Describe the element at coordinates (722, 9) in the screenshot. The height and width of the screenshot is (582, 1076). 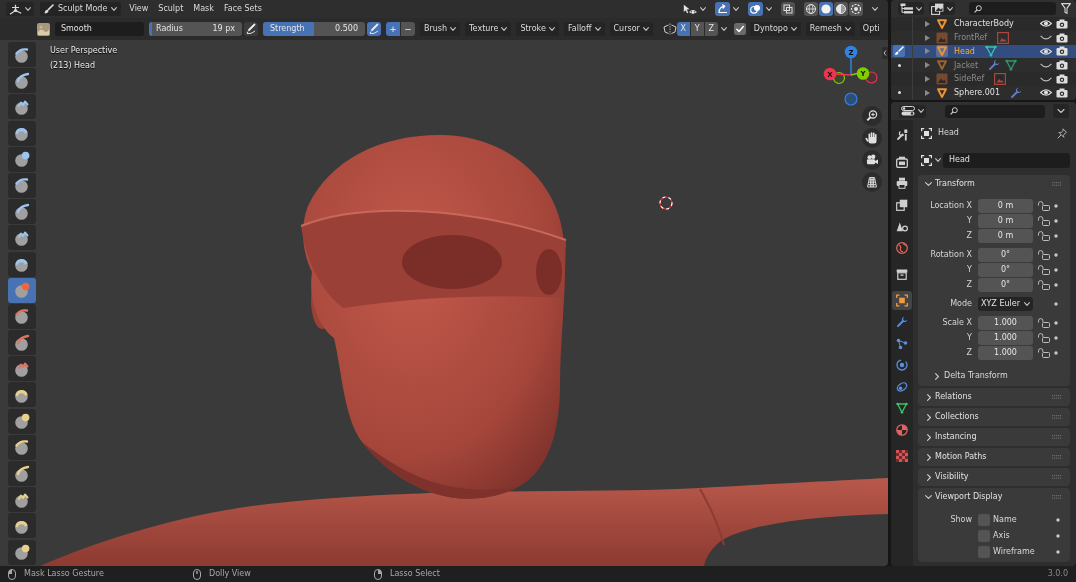
I see `gizmo-arrows-icon` at that location.